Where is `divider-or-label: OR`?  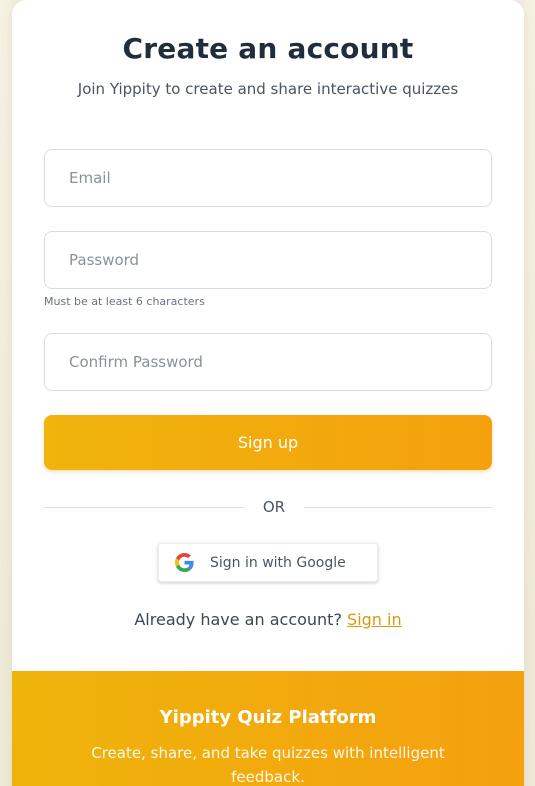 divider-or-label: OR is located at coordinates (274, 507).